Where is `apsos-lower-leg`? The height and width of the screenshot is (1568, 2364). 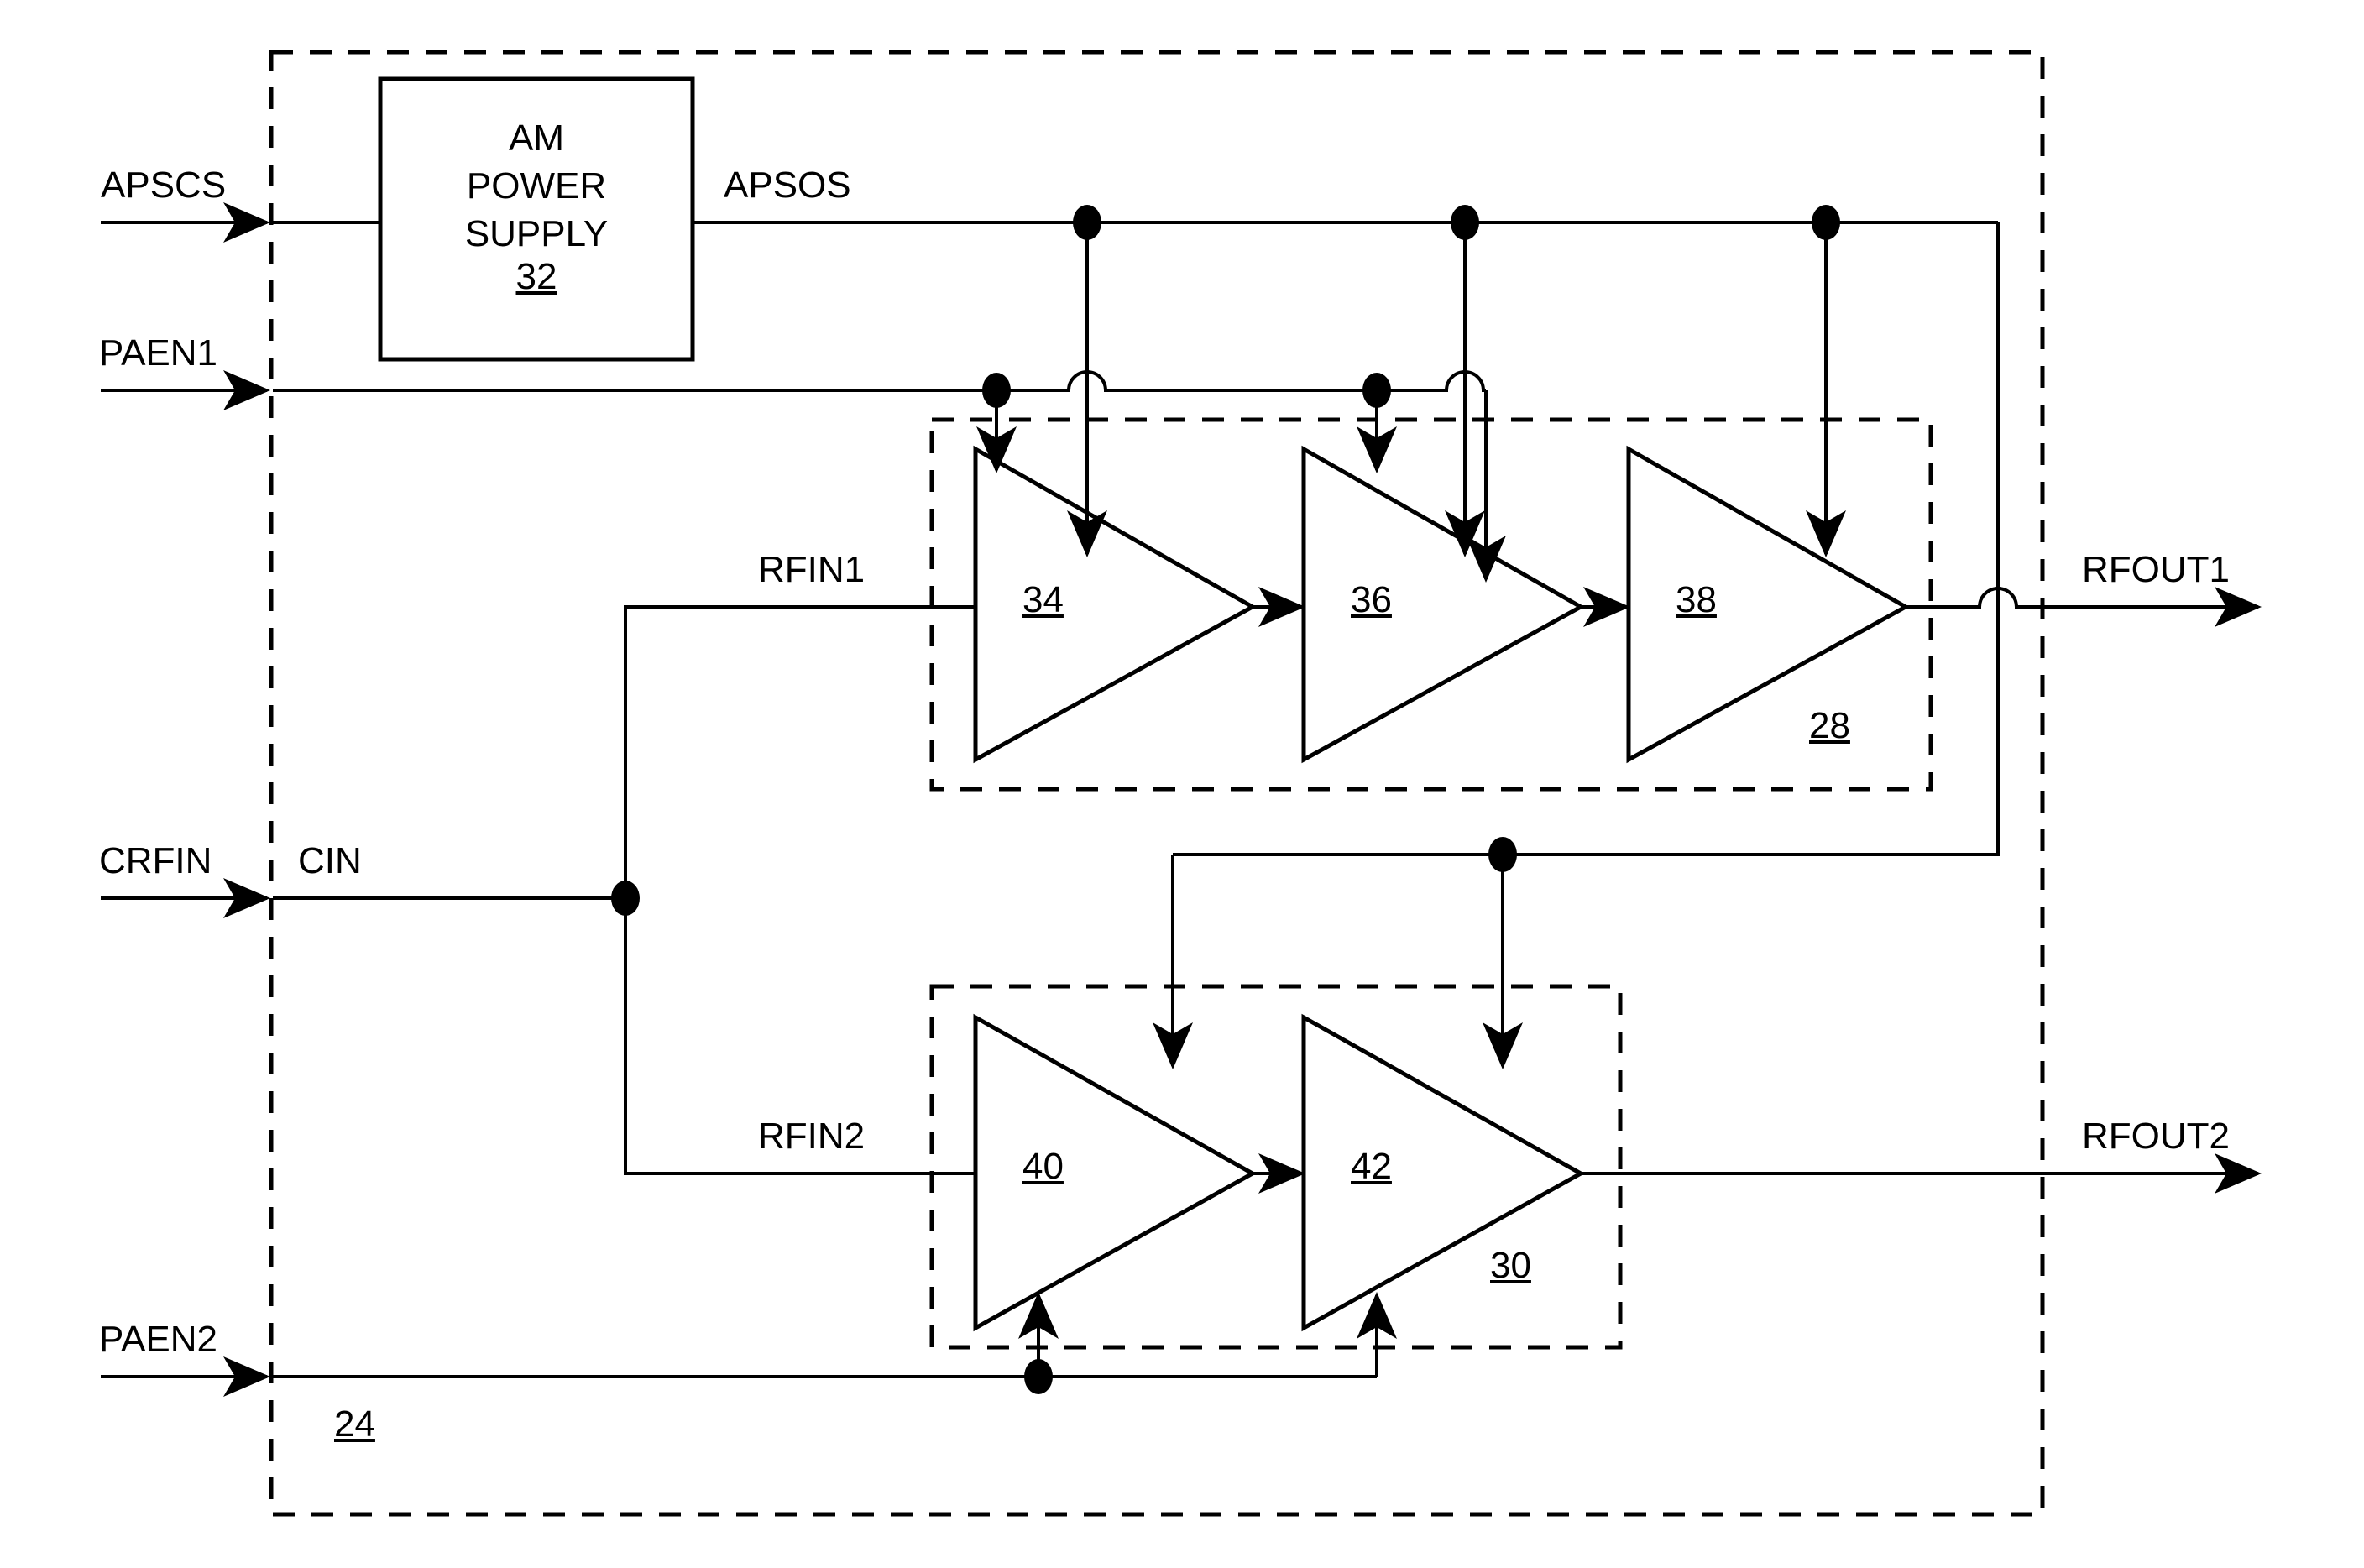
apsos-lower-leg is located at coordinates (1586, 539).